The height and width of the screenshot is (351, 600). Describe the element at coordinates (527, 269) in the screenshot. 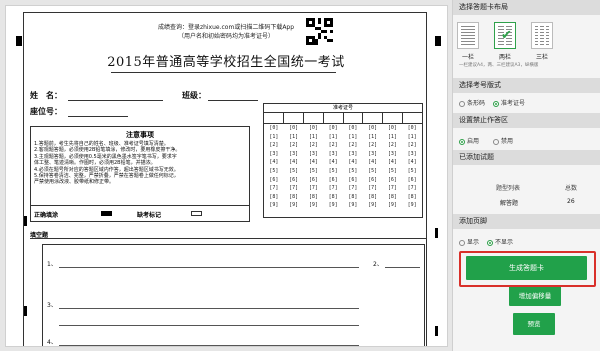

I see `highlight-frame` at that location.